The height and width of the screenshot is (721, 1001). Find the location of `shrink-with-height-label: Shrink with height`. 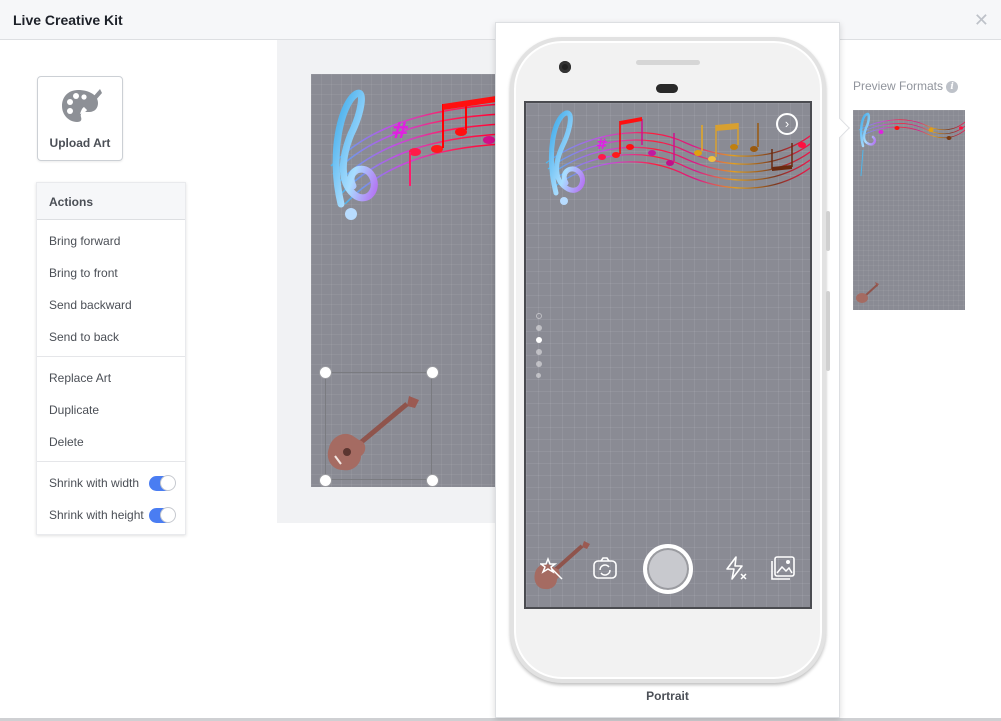

shrink-with-height-label: Shrink with height is located at coordinates (96, 515).